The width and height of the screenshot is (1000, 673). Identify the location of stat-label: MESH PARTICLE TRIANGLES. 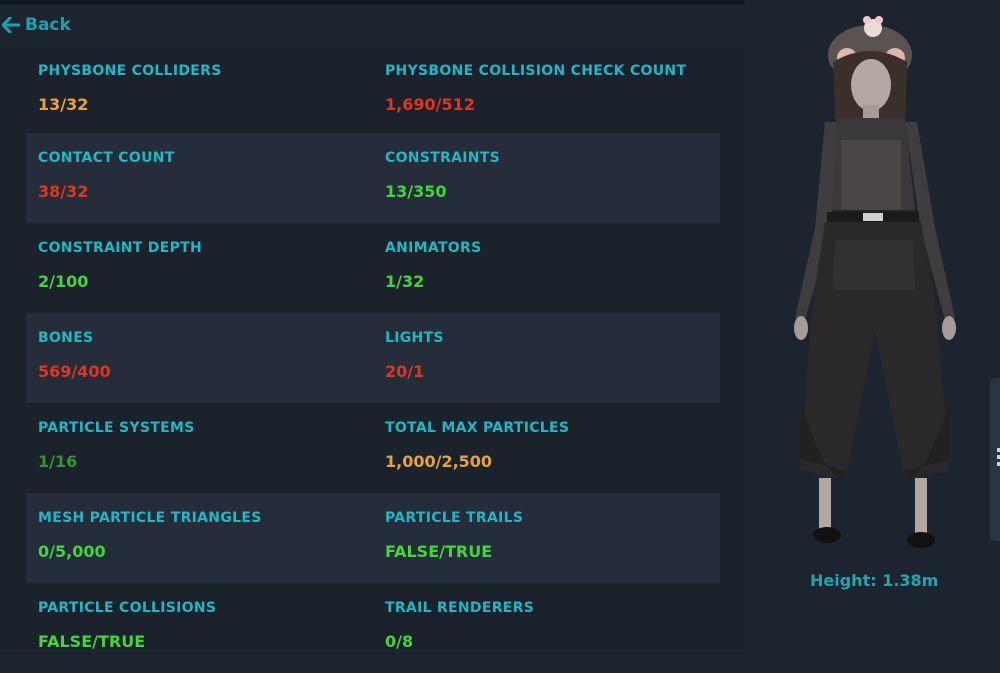
(150, 518).